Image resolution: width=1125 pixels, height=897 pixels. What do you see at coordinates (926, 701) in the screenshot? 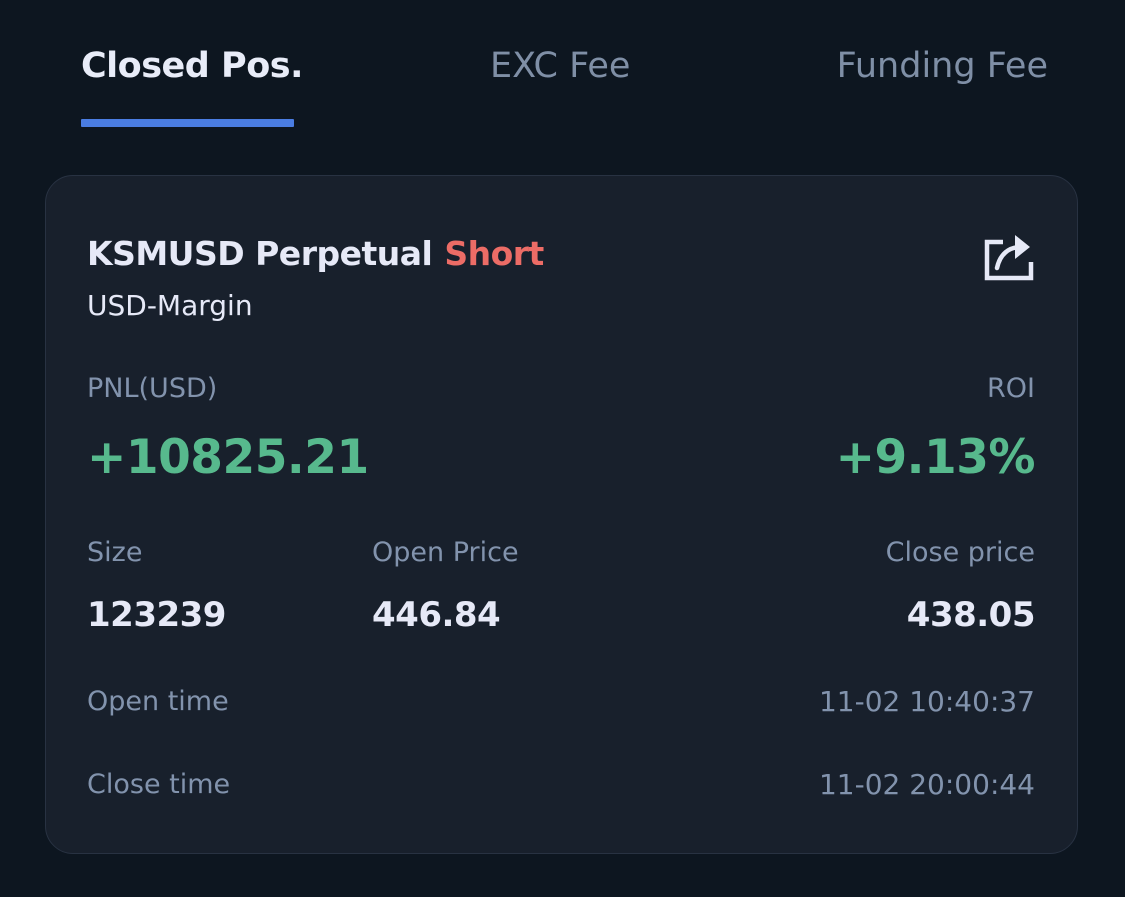
I see `open-time-value: 11-02 10:40:37` at bounding box center [926, 701].